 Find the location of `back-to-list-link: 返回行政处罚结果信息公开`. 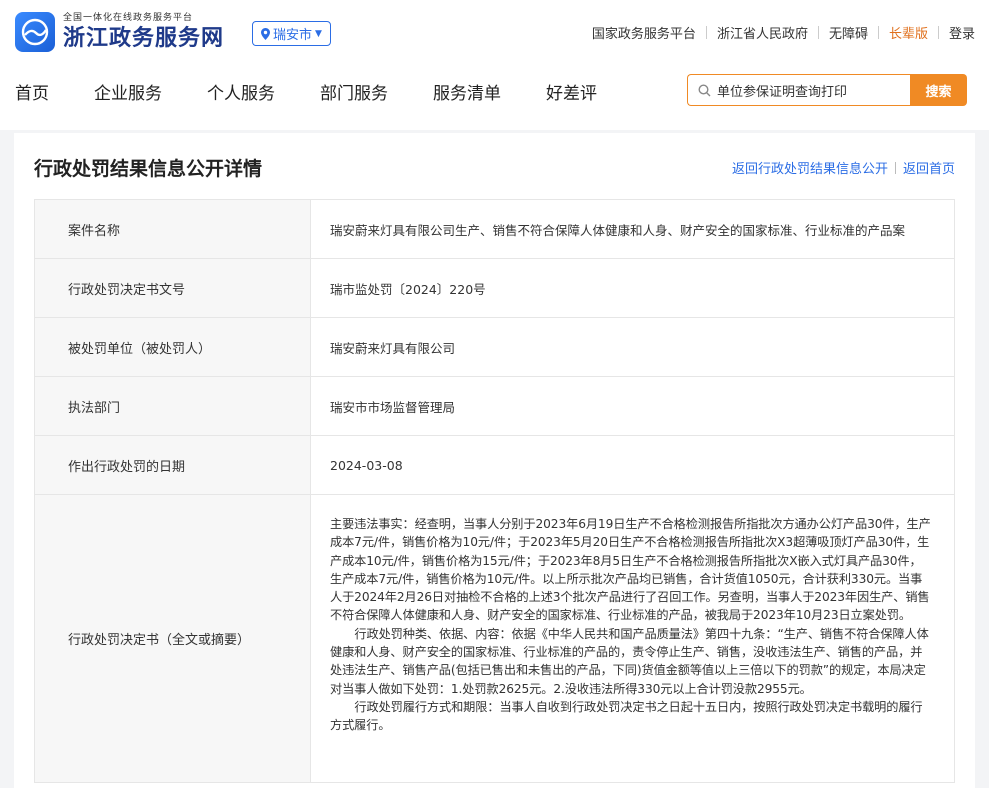

back-to-list-link: 返回行政处罚结果信息公开 is located at coordinates (810, 167).